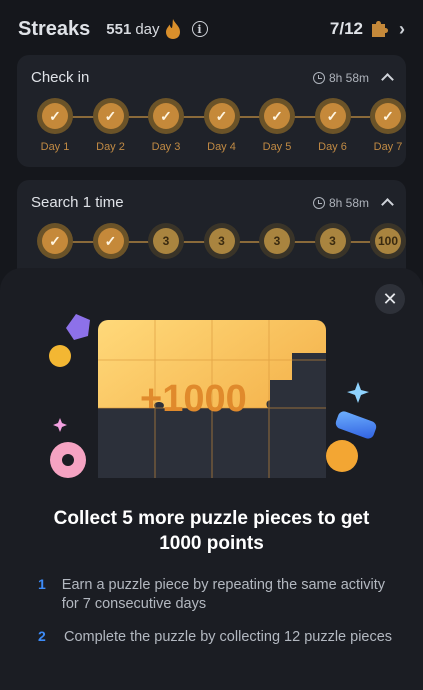  I want to click on day-label: Day 2, so click(110, 147).